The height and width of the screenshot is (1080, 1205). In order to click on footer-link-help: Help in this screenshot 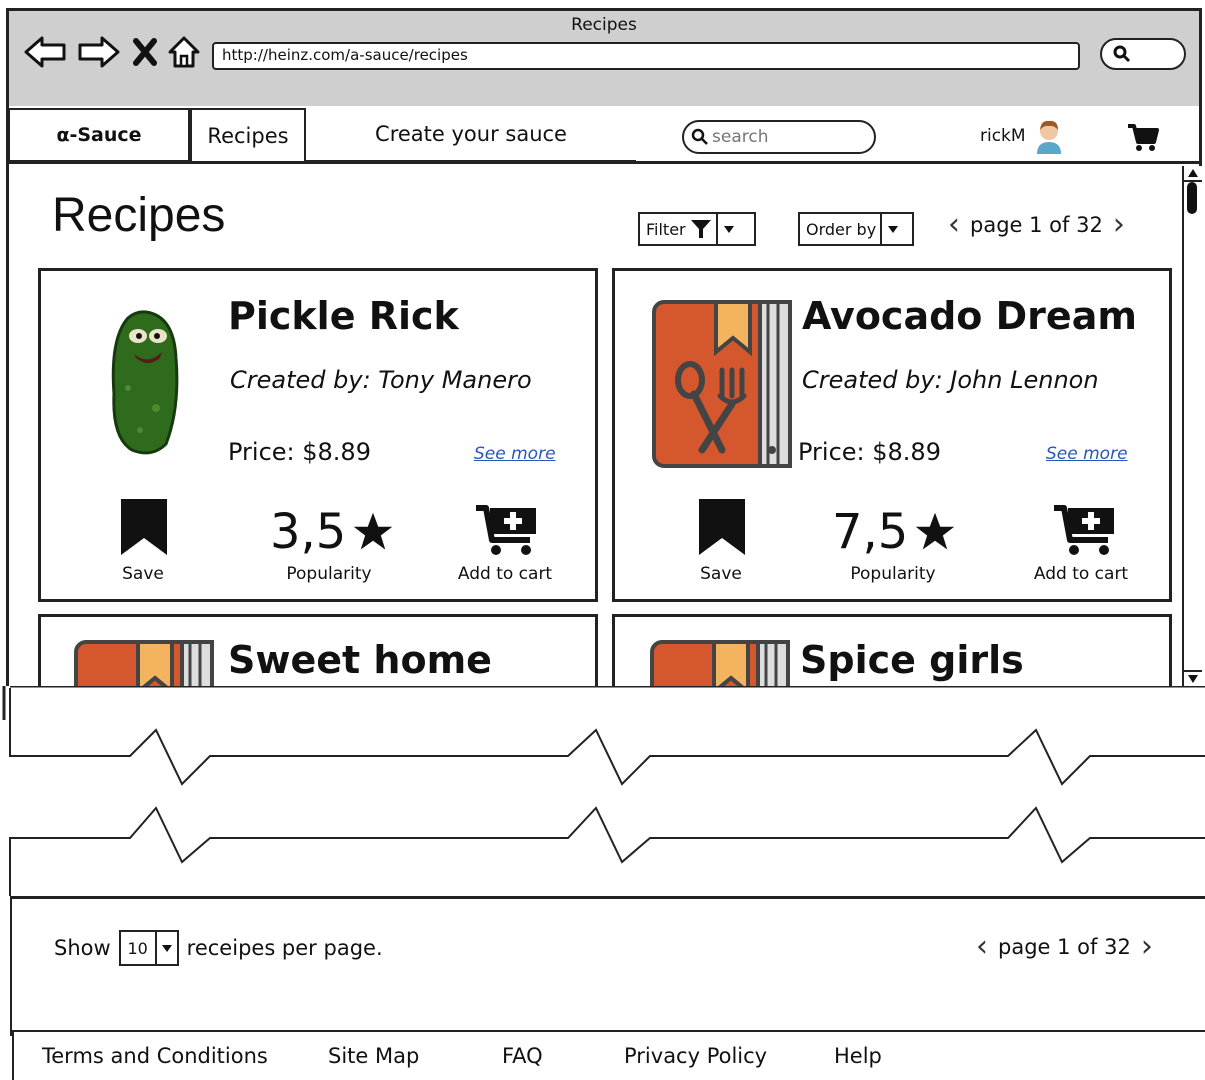, I will do `click(858, 1056)`.